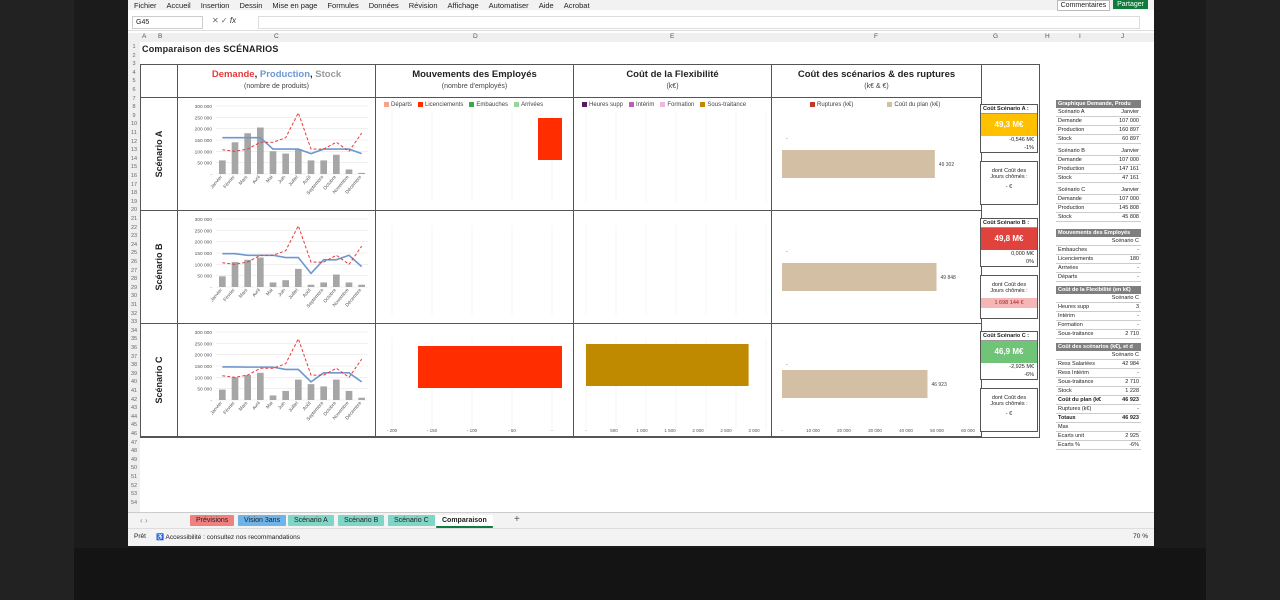  I want to click on column-header-C: C, so click(276, 36).